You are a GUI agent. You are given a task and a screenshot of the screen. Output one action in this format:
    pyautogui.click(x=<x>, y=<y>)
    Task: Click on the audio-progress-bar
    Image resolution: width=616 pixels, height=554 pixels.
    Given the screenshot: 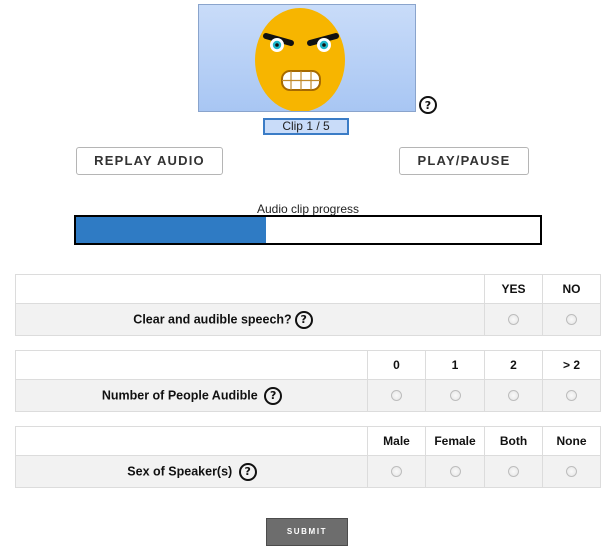 What is the action you would take?
    pyautogui.click(x=308, y=230)
    